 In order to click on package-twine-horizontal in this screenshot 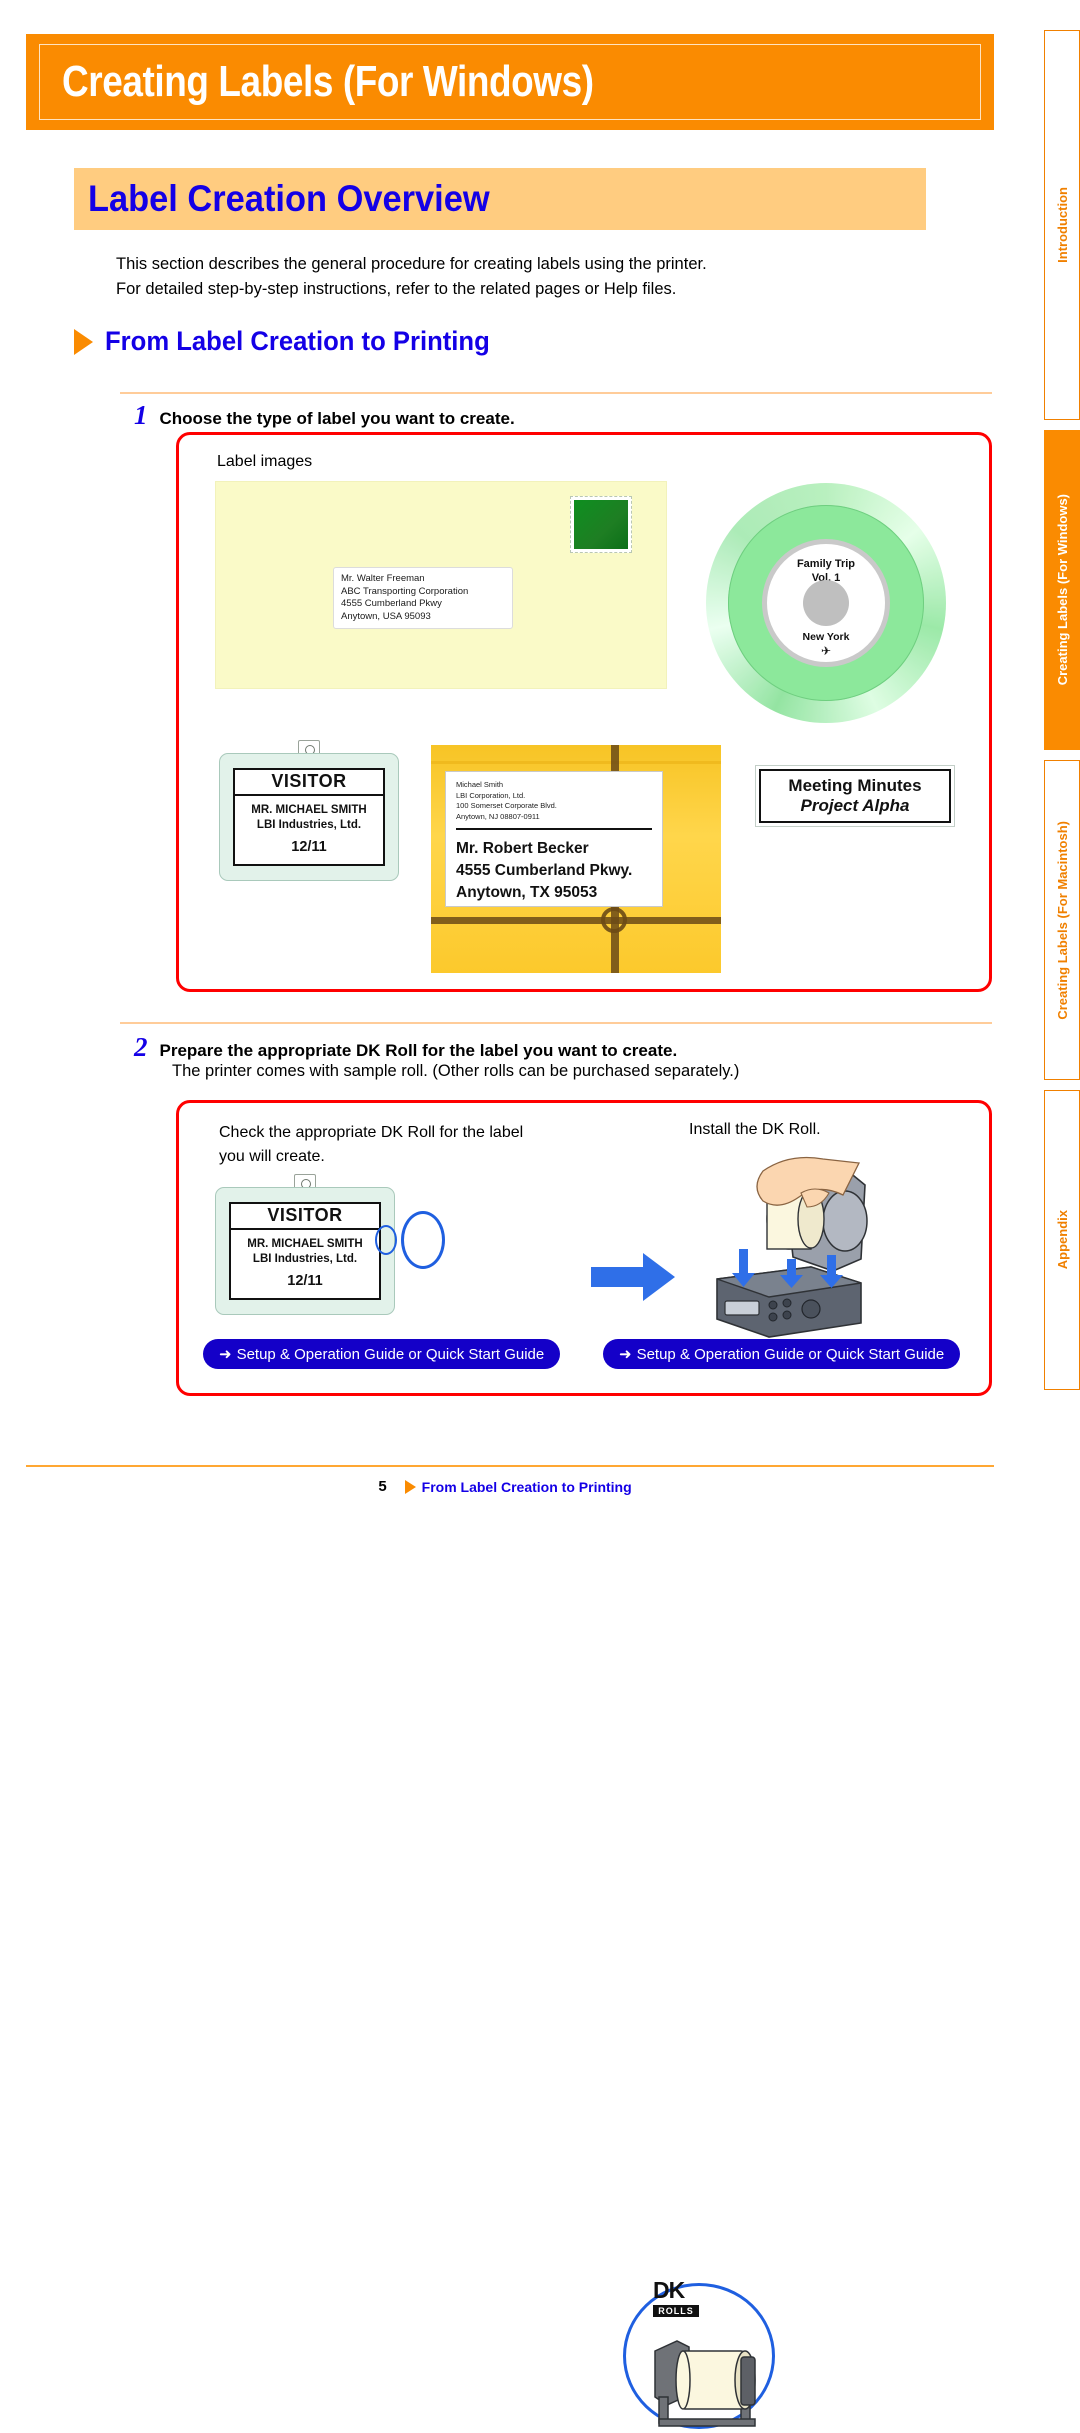, I will do `click(576, 920)`.